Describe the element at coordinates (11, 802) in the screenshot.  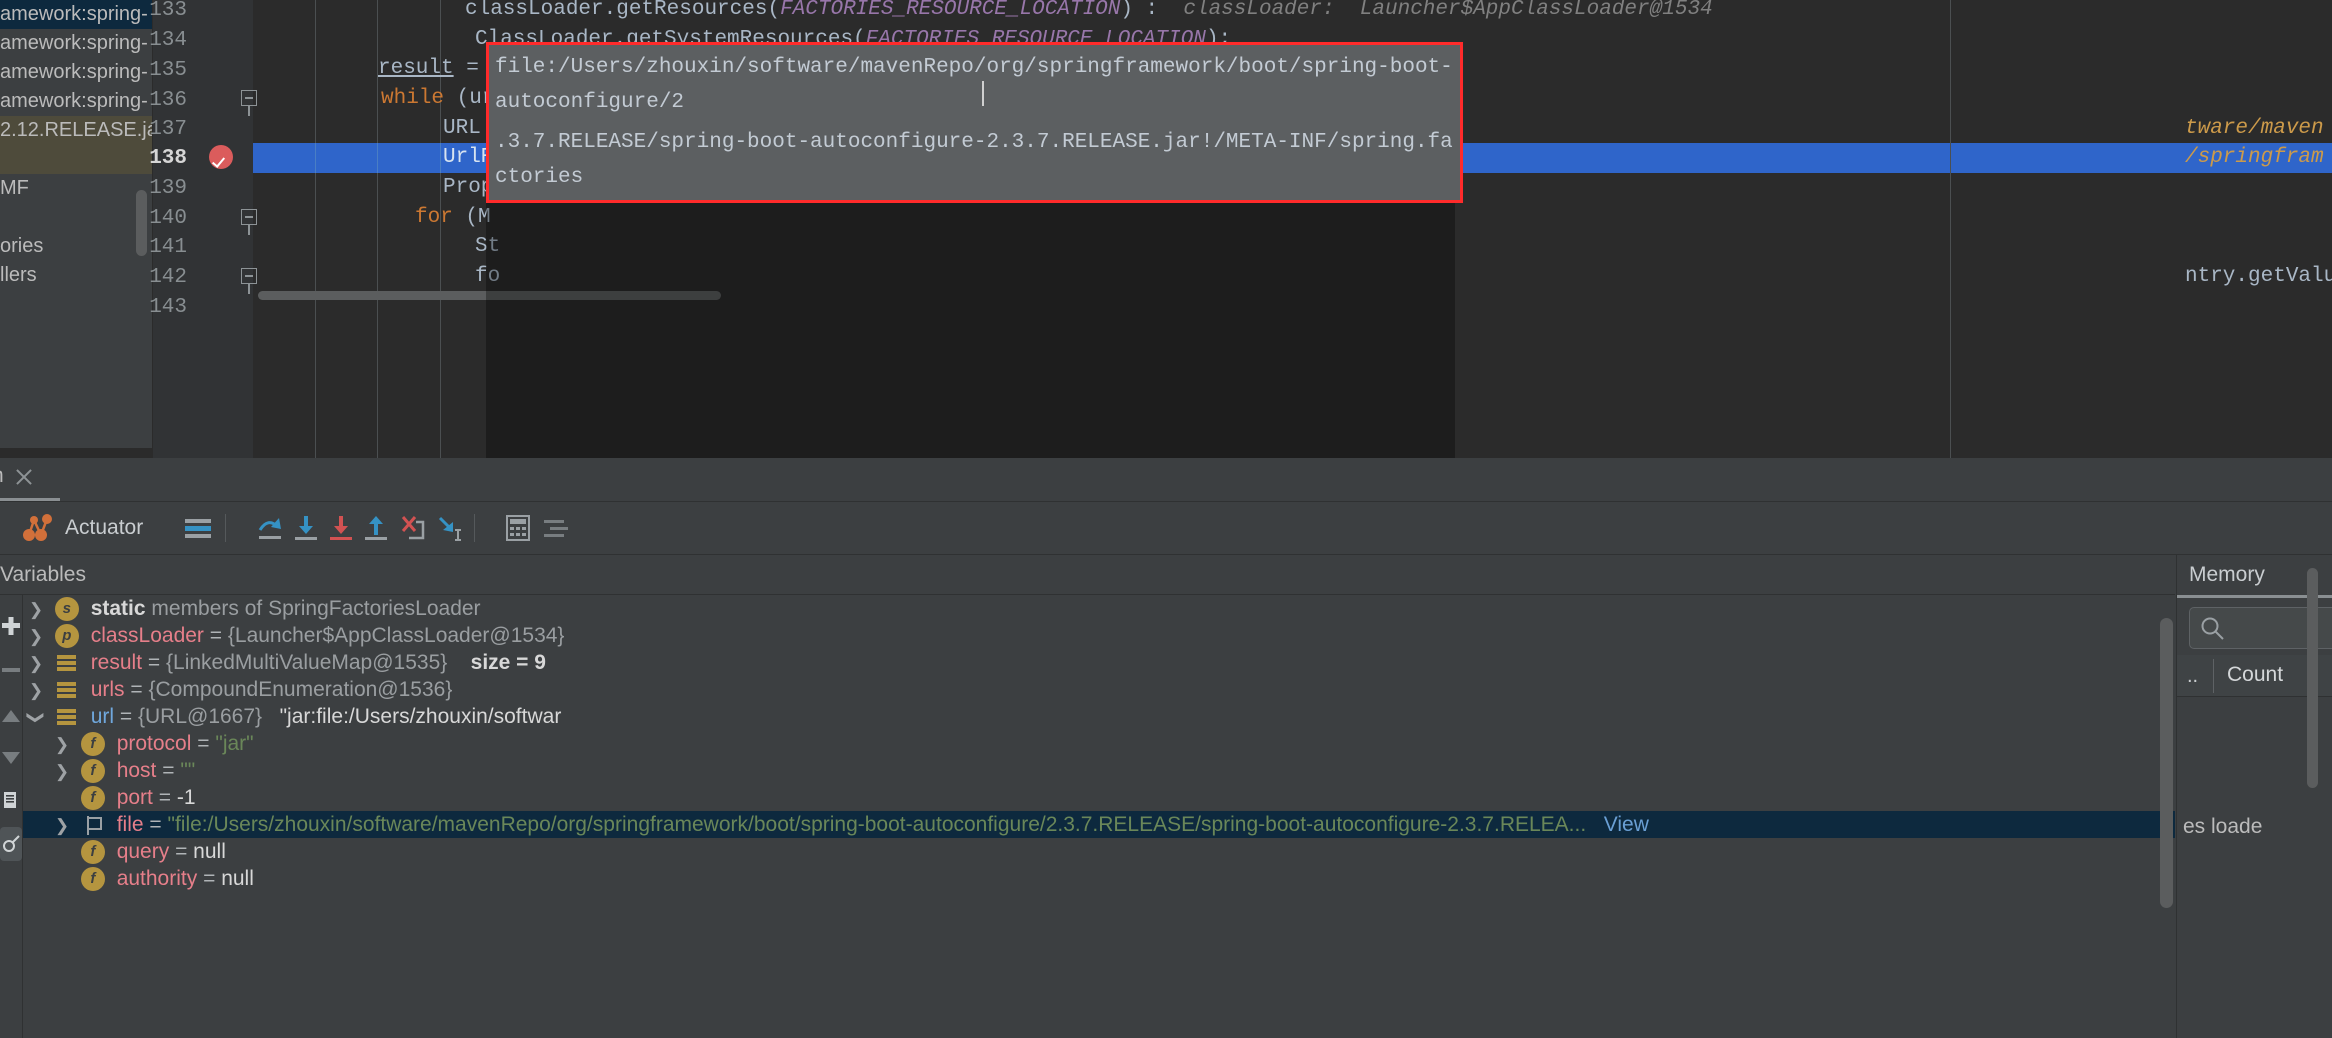
I see `copy-value-button` at that location.